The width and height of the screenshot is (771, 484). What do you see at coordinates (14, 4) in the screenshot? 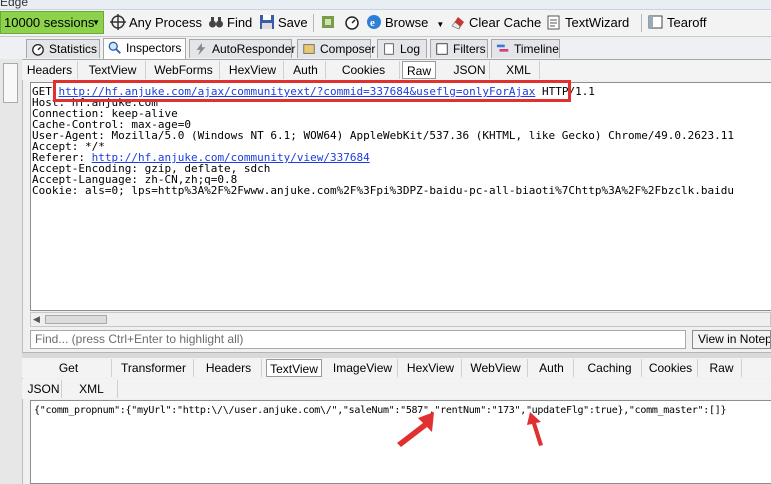
I see `window-title: Edge` at bounding box center [14, 4].